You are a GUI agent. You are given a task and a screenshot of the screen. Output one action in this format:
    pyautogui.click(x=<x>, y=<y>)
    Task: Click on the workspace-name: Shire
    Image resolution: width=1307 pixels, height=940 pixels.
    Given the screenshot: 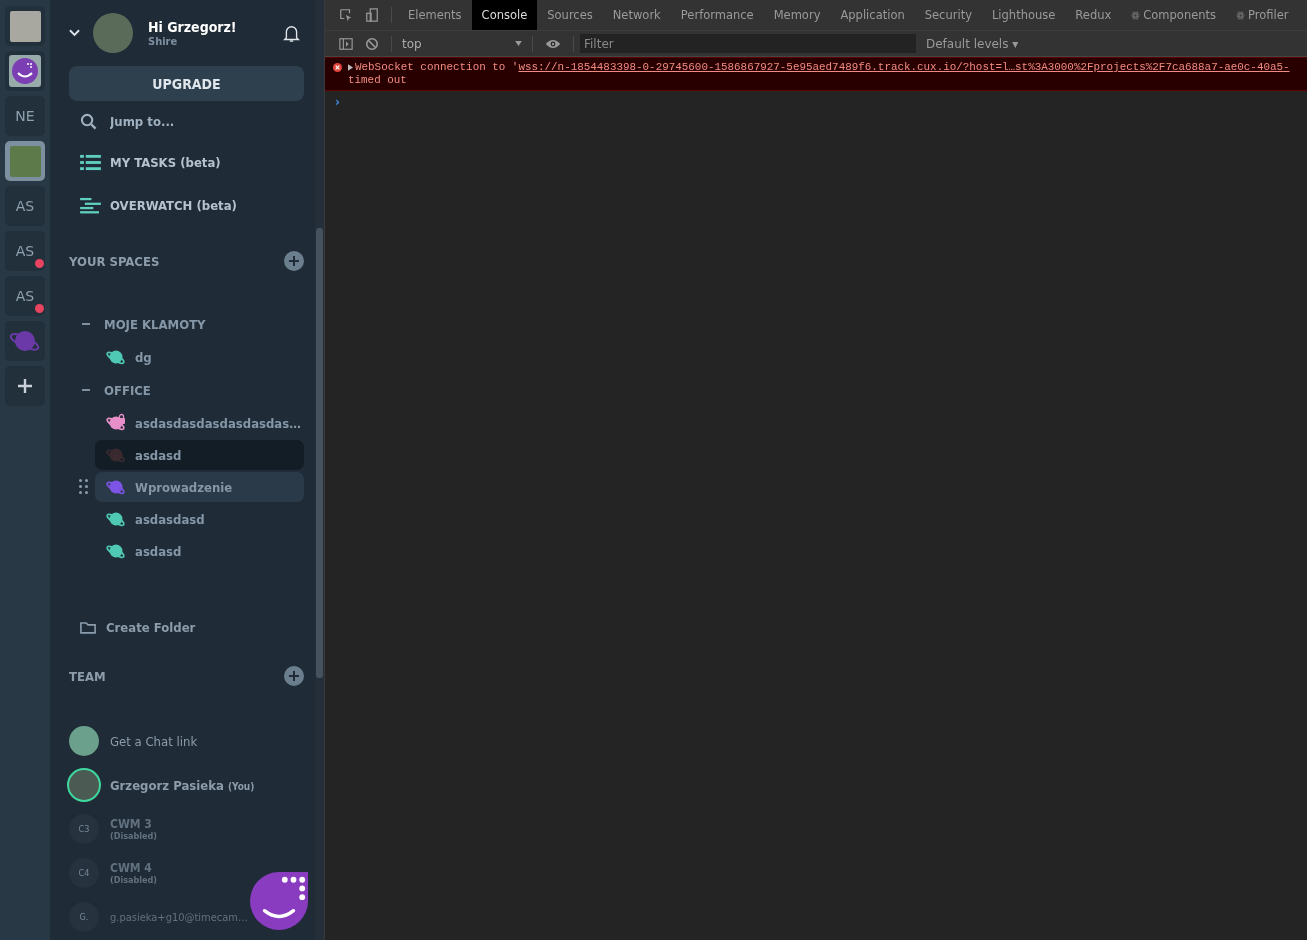 What is the action you would take?
    pyautogui.click(x=163, y=41)
    